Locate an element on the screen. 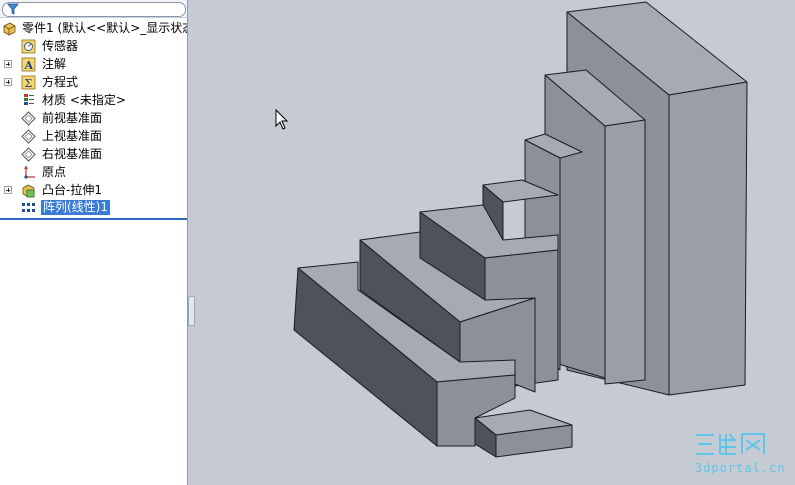 Image resolution: width=795 pixels, height=485 pixels. panel-divider is located at coordinates (93, 219).